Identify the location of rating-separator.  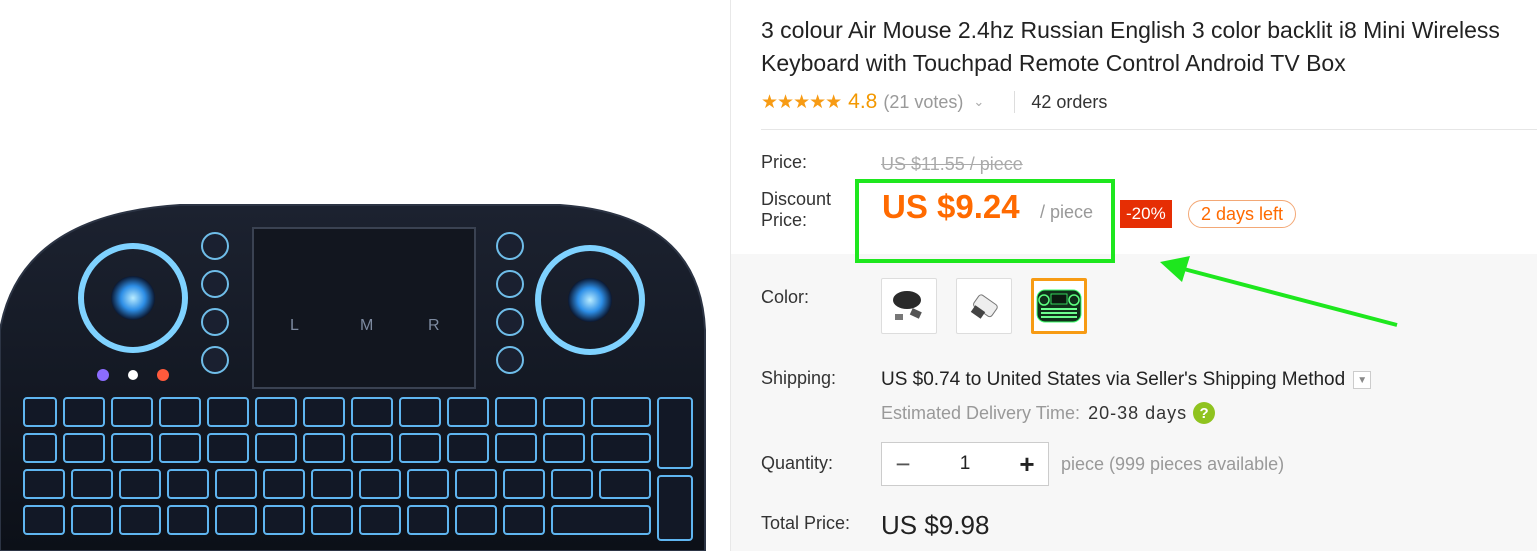
(1015, 102).